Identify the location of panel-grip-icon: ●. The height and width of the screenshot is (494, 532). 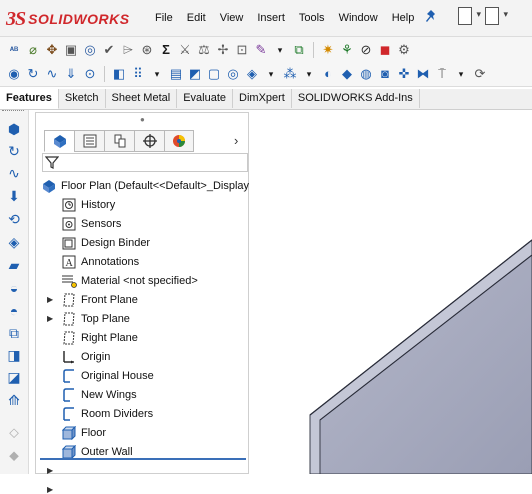
(142, 119).